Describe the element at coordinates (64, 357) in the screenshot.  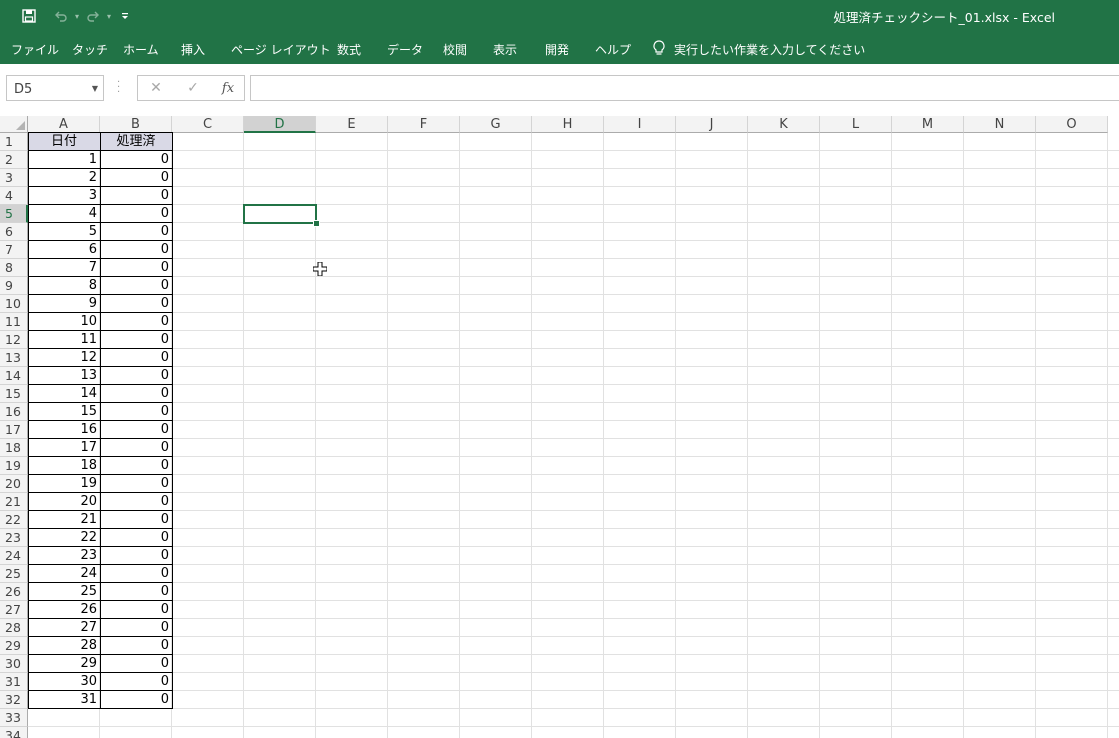
I see `cell-a13: 12` at that location.